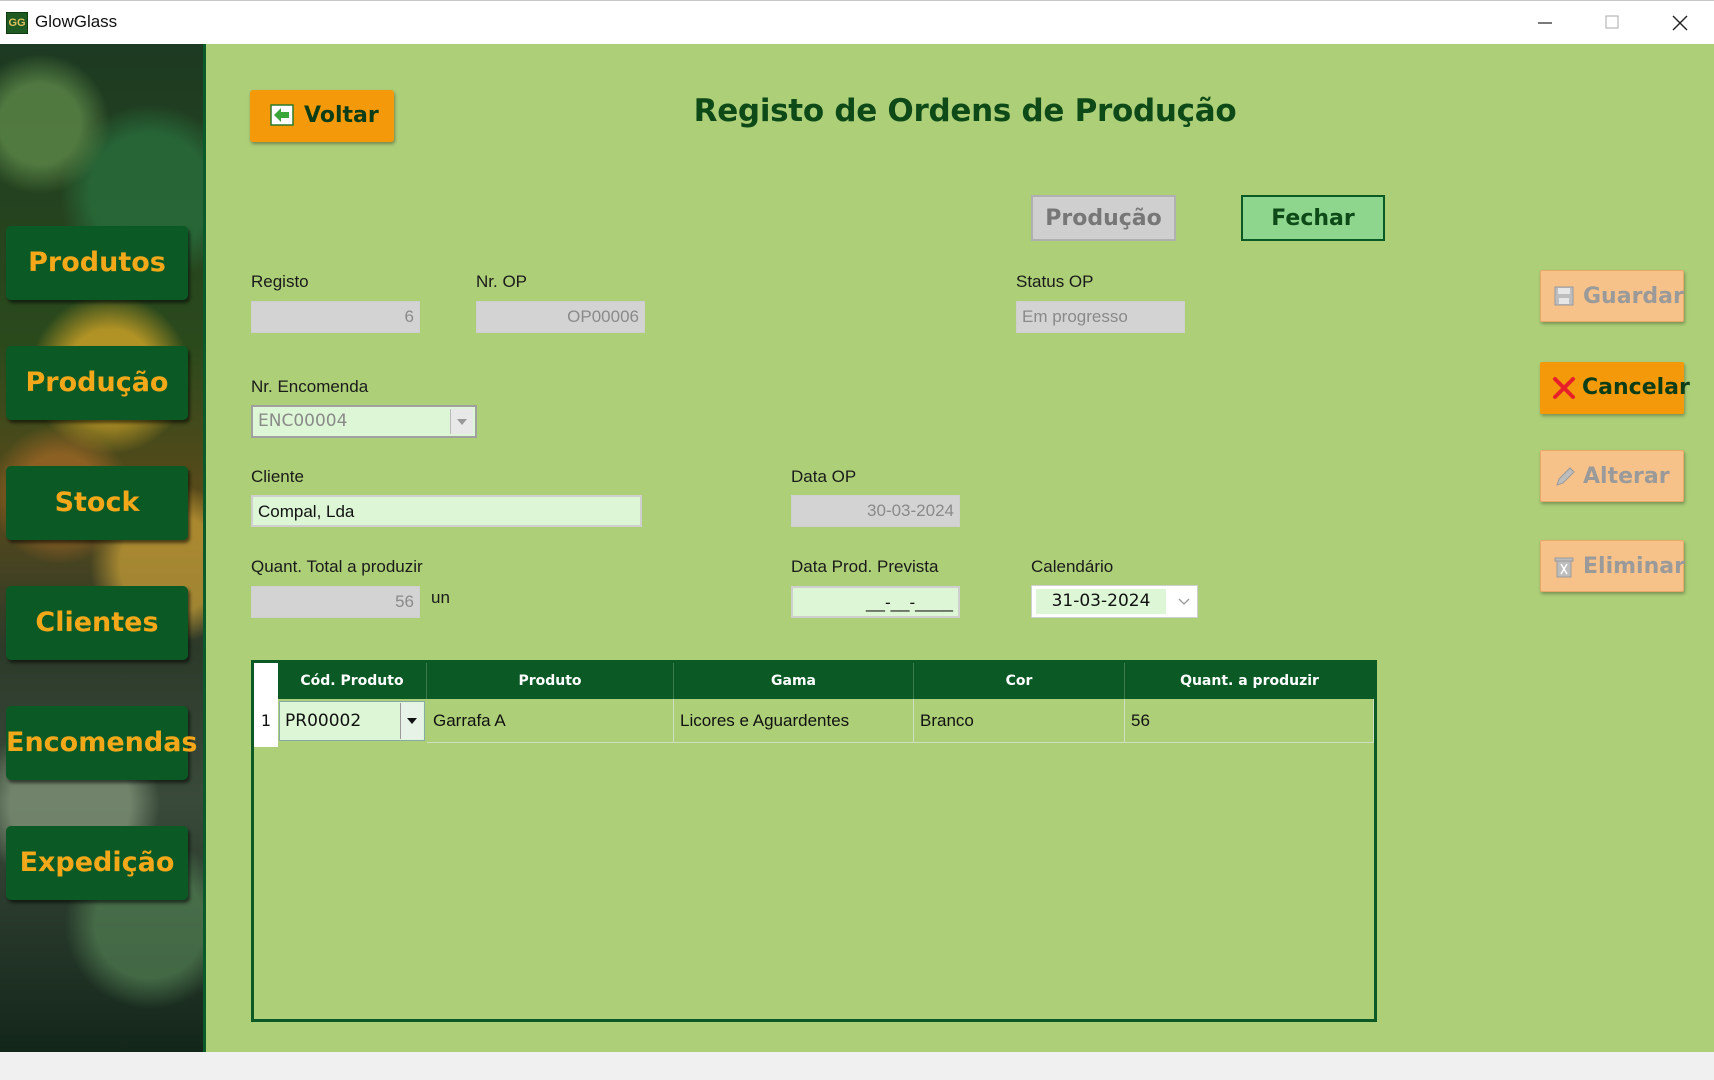 The height and width of the screenshot is (1080, 1714). What do you see at coordinates (560, 317) in the screenshot?
I see `nr-op-field: OP00006` at bounding box center [560, 317].